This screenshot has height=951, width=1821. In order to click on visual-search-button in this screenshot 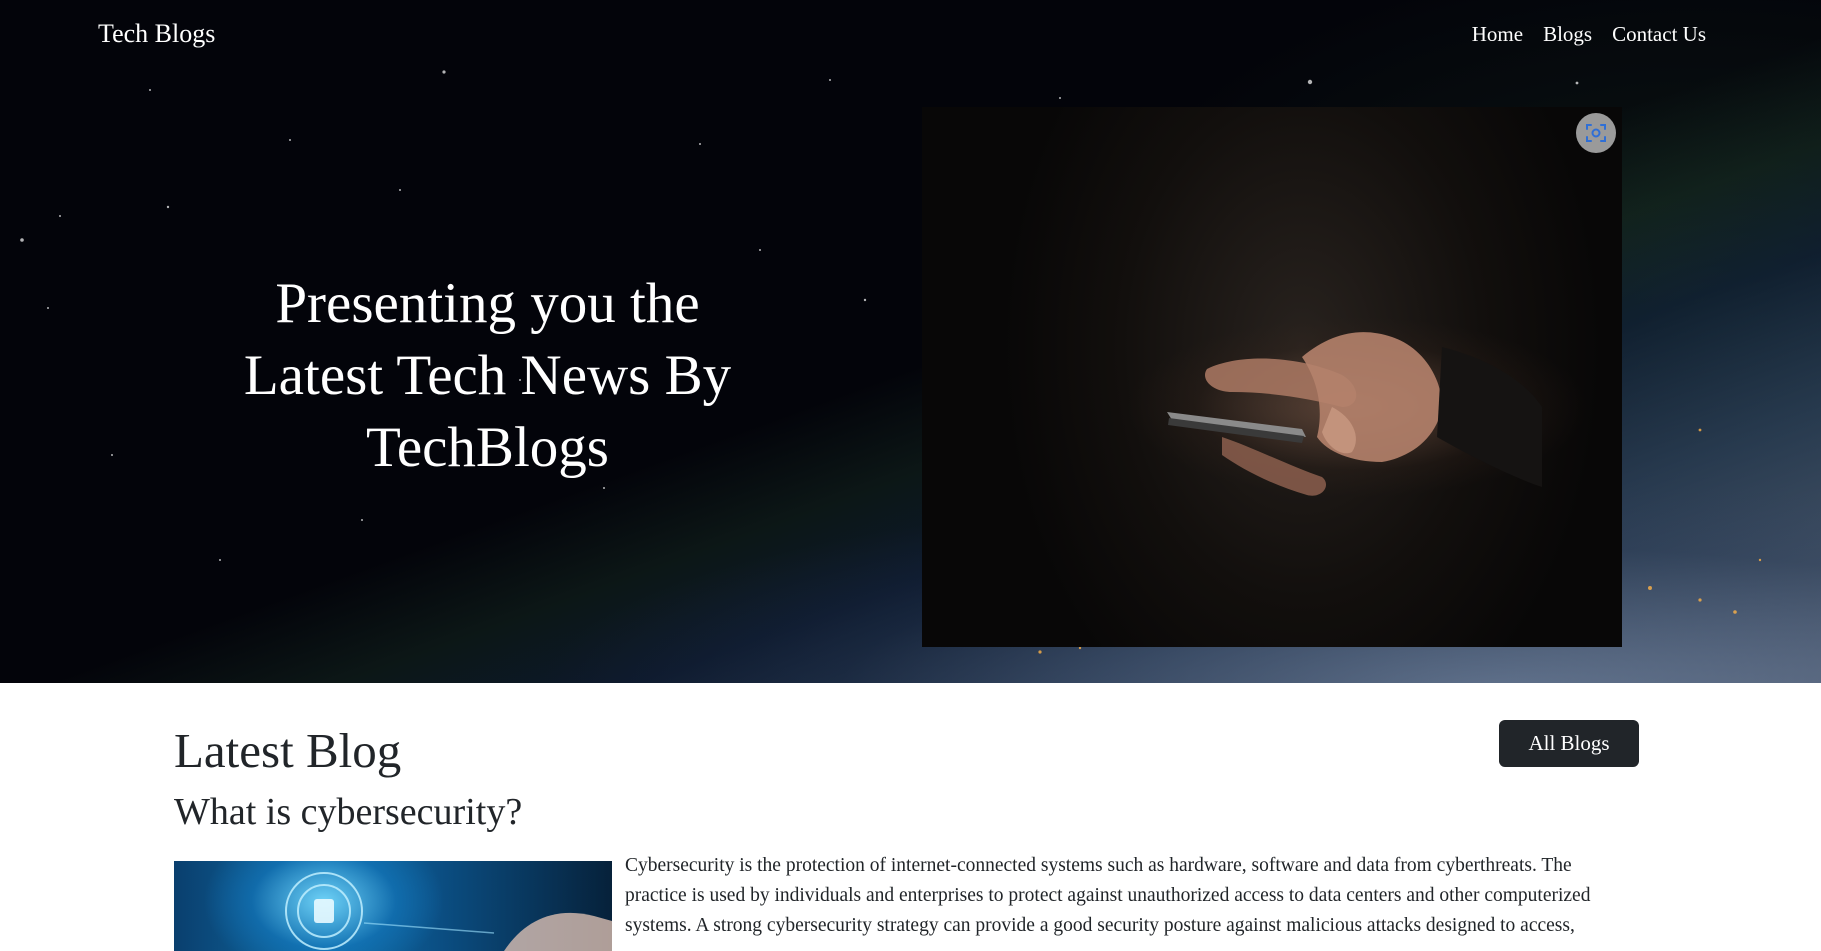, I will do `click(1596, 133)`.